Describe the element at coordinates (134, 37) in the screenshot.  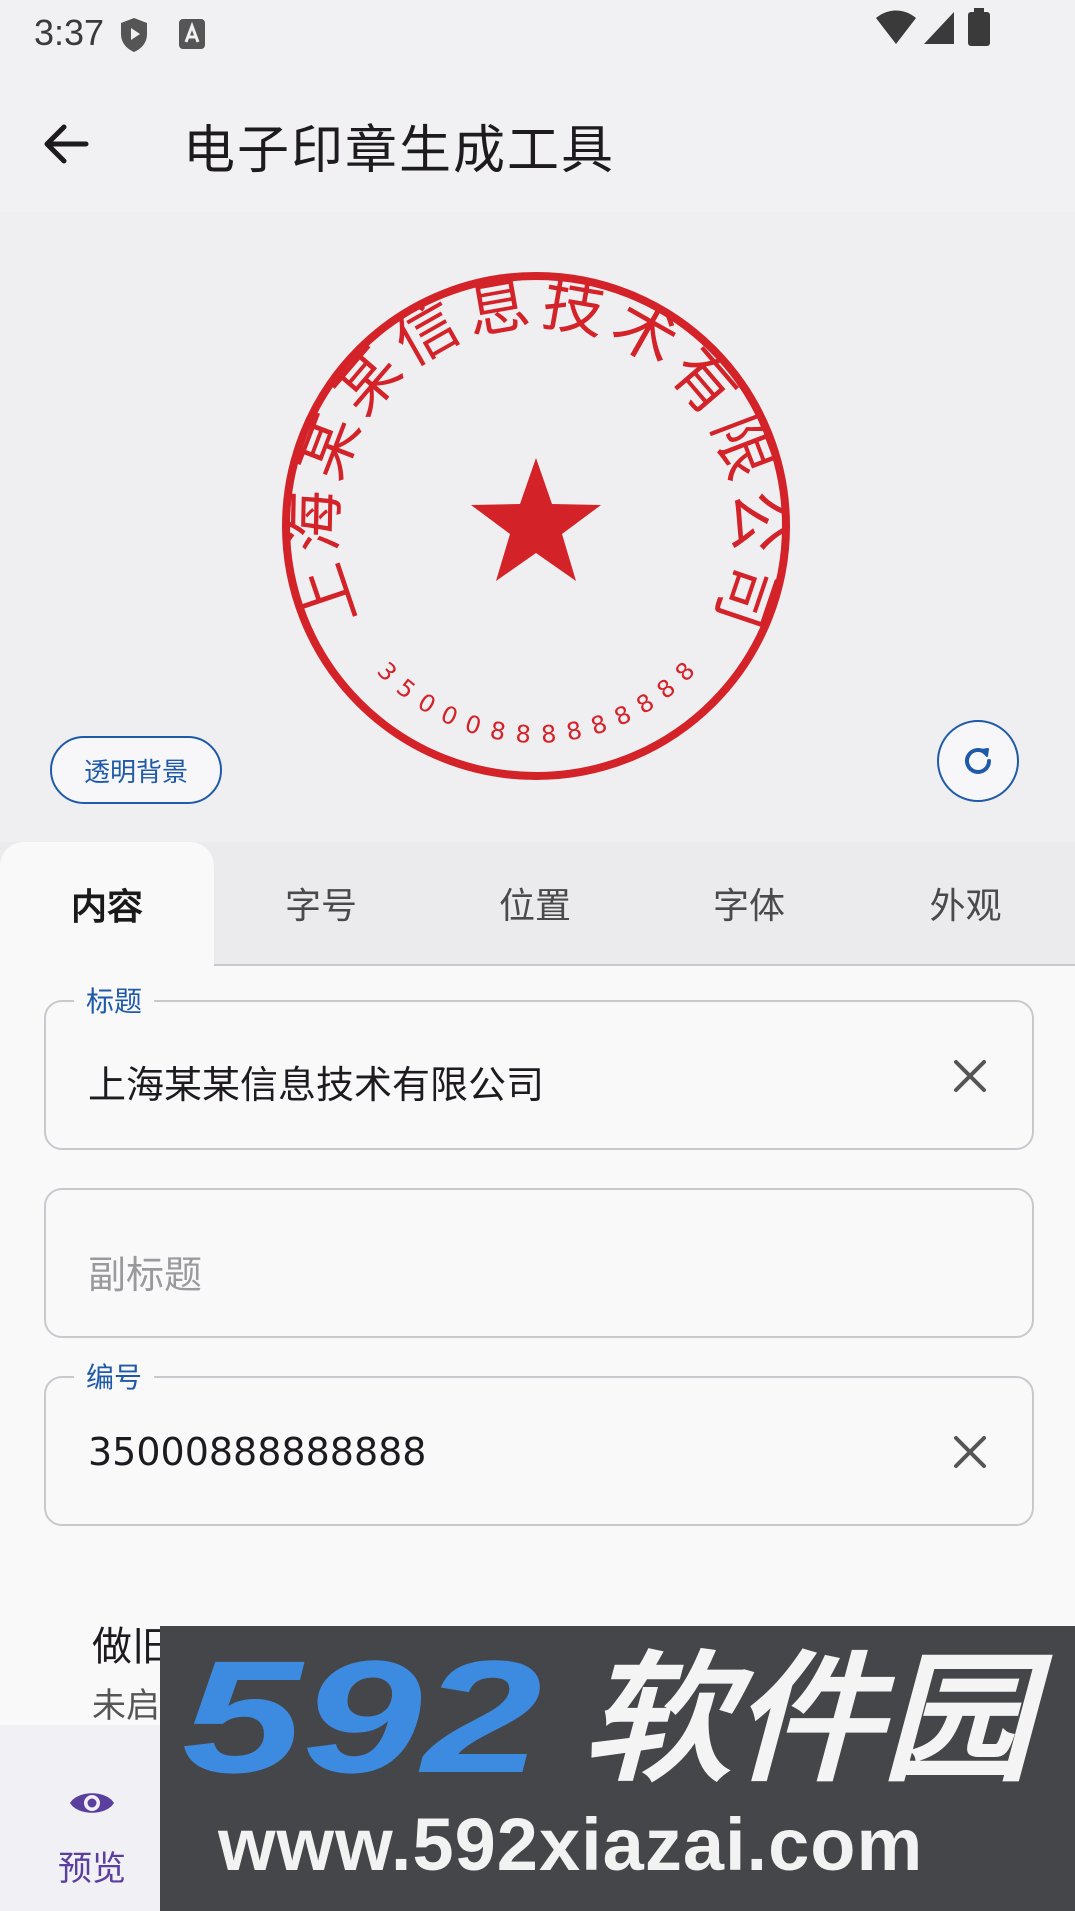
I see `shield-icon` at that location.